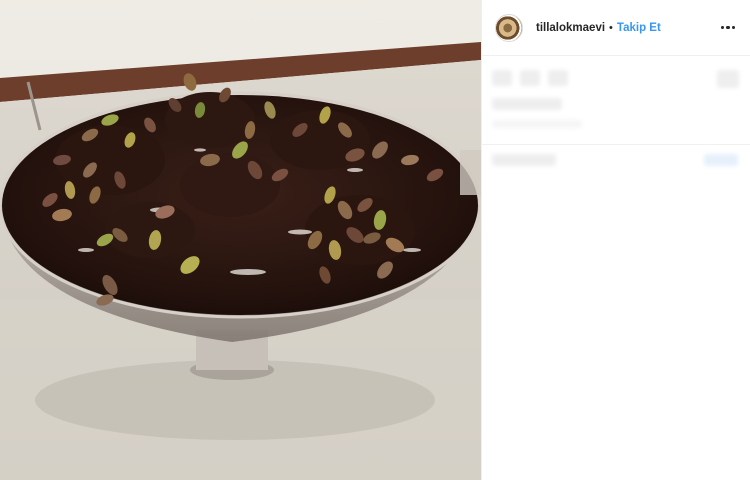  I want to click on blurred-date, so click(537, 124).